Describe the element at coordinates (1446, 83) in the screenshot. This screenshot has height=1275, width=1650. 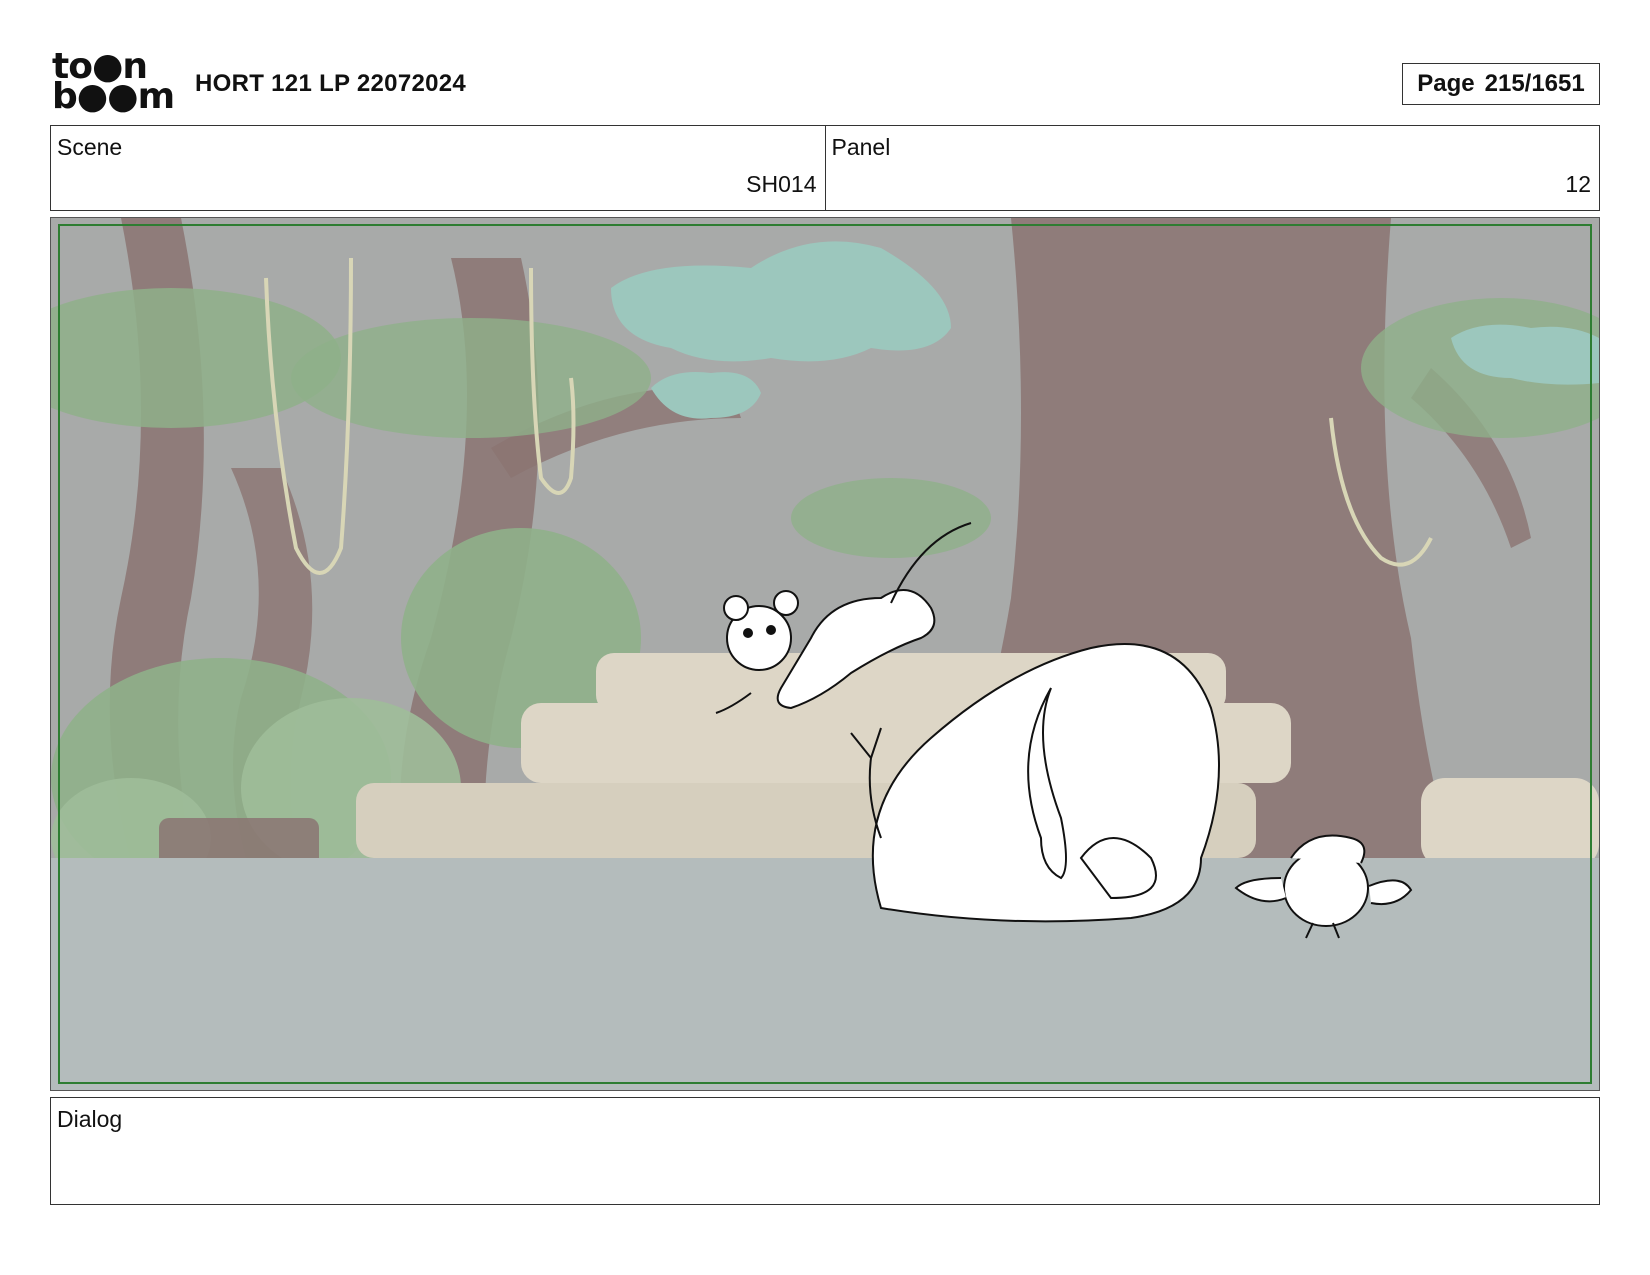
I see `page-label: Page` at that location.